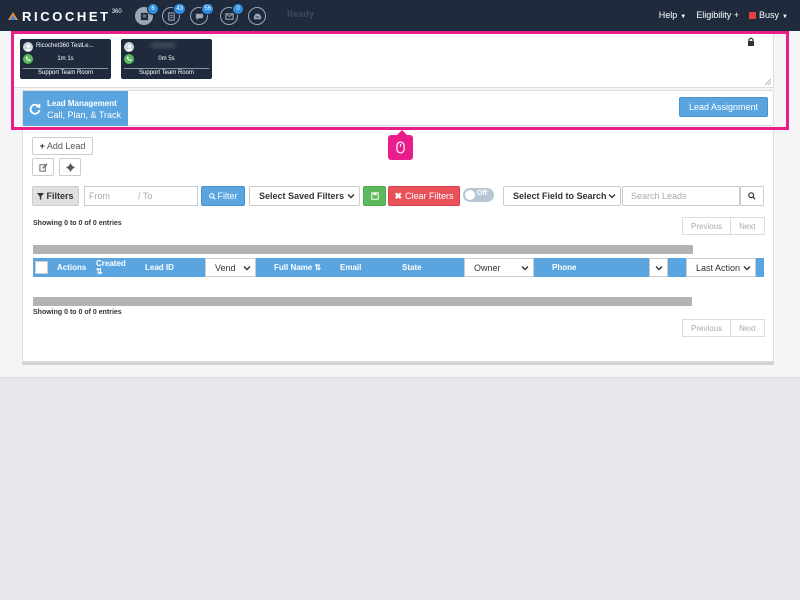 The width and height of the screenshot is (800, 600). Describe the element at coordinates (487, 267) in the screenshot. I see `col-owner-label: Owner` at that location.